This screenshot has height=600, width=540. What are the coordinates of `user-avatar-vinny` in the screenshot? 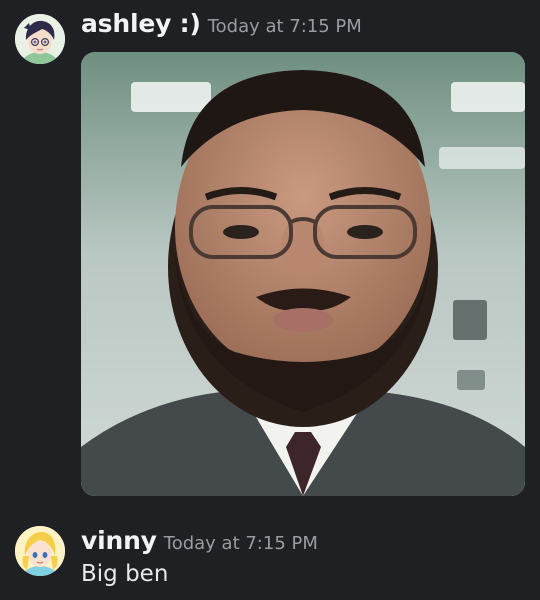 It's located at (40, 551).